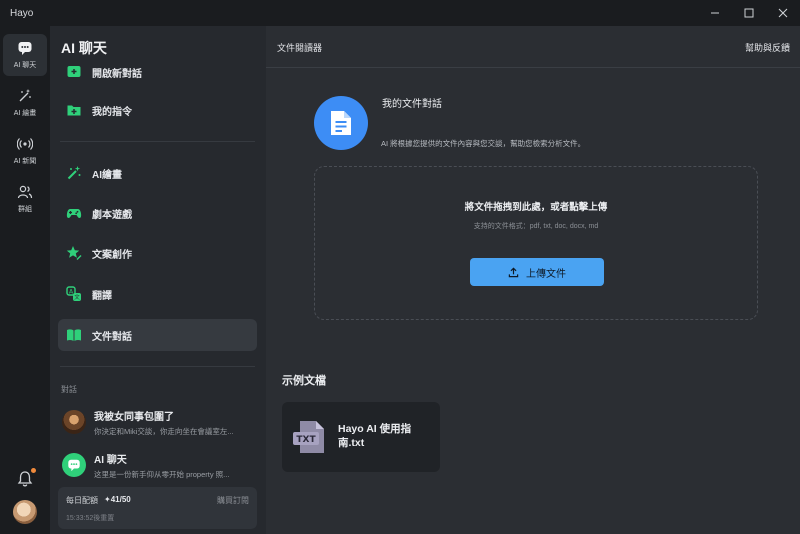 The width and height of the screenshot is (800, 534). I want to click on menu-item-label: 文件對話, so click(112, 337).